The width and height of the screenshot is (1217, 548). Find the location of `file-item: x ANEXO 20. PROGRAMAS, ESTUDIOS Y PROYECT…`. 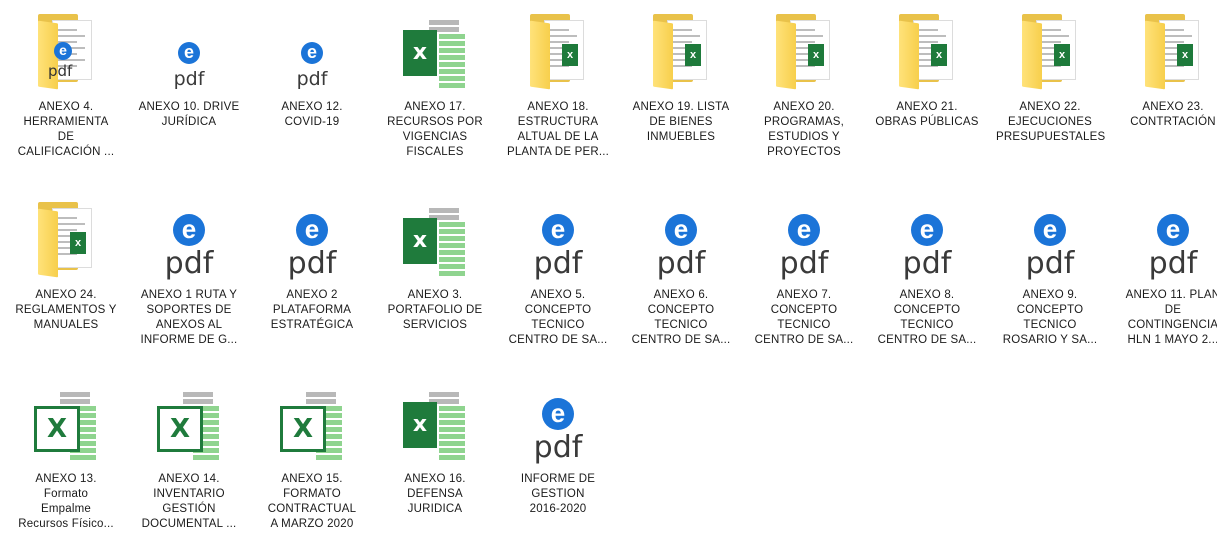

file-item: x ANEXO 20. PROGRAMAS, ESTUDIOS Y PROYECT… is located at coordinates (804, 84).